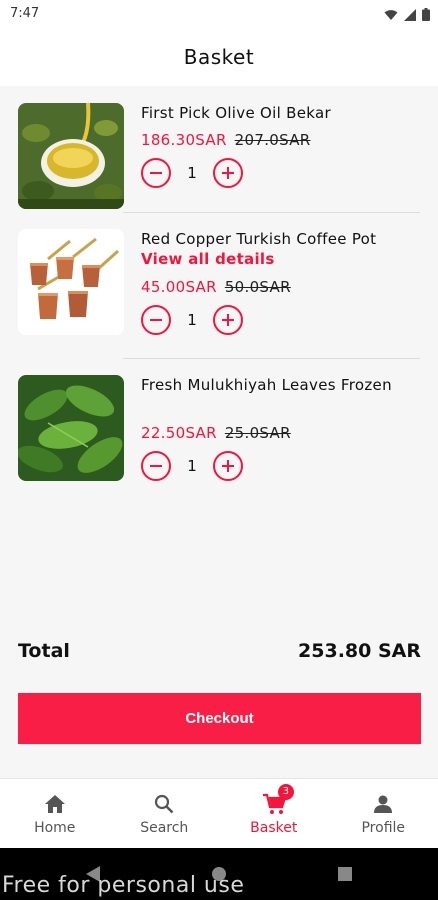 This screenshot has width=438, height=900. Describe the element at coordinates (164, 827) in the screenshot. I see `nav-label: Search` at that location.